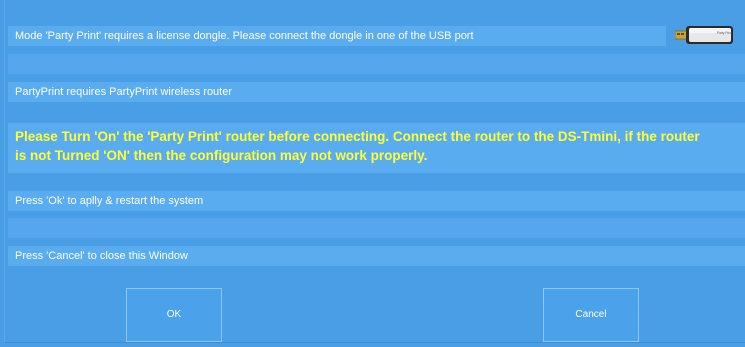 The image size is (745, 347). Describe the element at coordinates (591, 315) in the screenshot. I see `cancel-button: Cancel` at that location.